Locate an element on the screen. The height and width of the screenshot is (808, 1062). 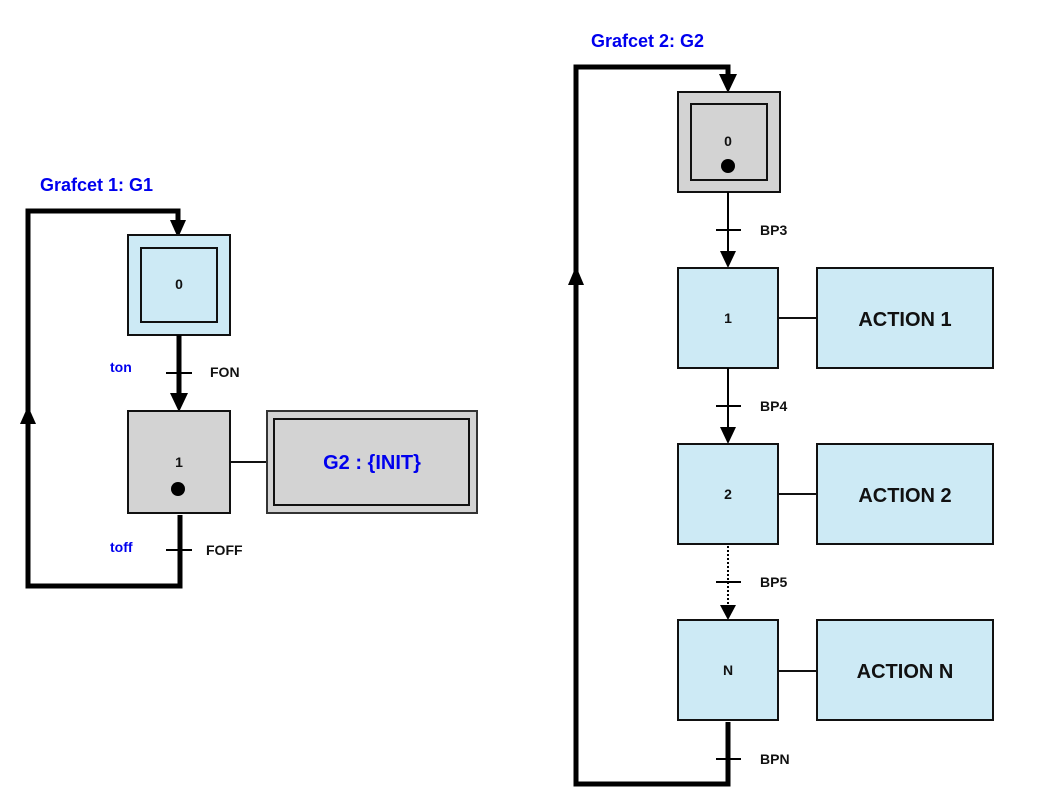
grafcet-2-step-0: 0 is located at coordinates (729, 142).